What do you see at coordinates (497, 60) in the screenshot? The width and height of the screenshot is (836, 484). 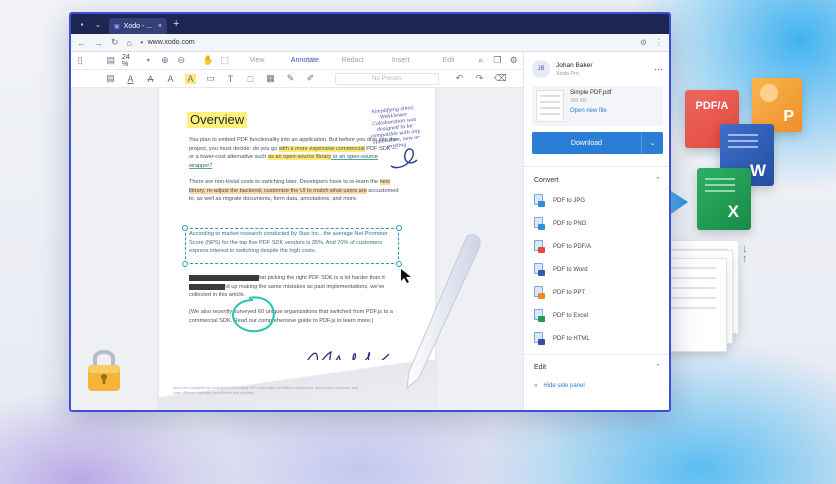 I see `comments-icon: ❐` at bounding box center [497, 60].